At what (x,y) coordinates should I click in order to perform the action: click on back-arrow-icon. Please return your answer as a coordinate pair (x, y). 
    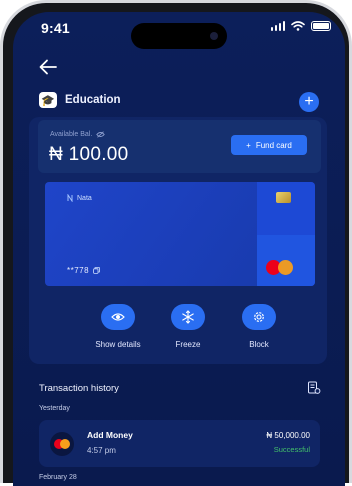
    Looking at the image, I should click on (48, 67).